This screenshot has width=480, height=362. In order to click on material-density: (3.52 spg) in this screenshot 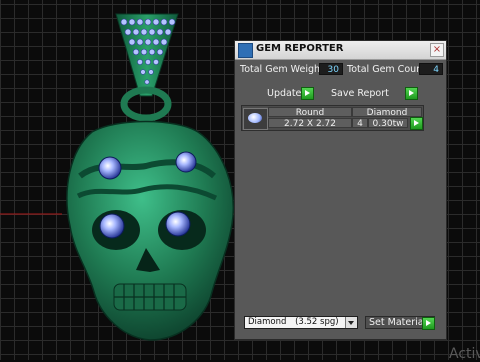, I will do `click(317, 322)`.